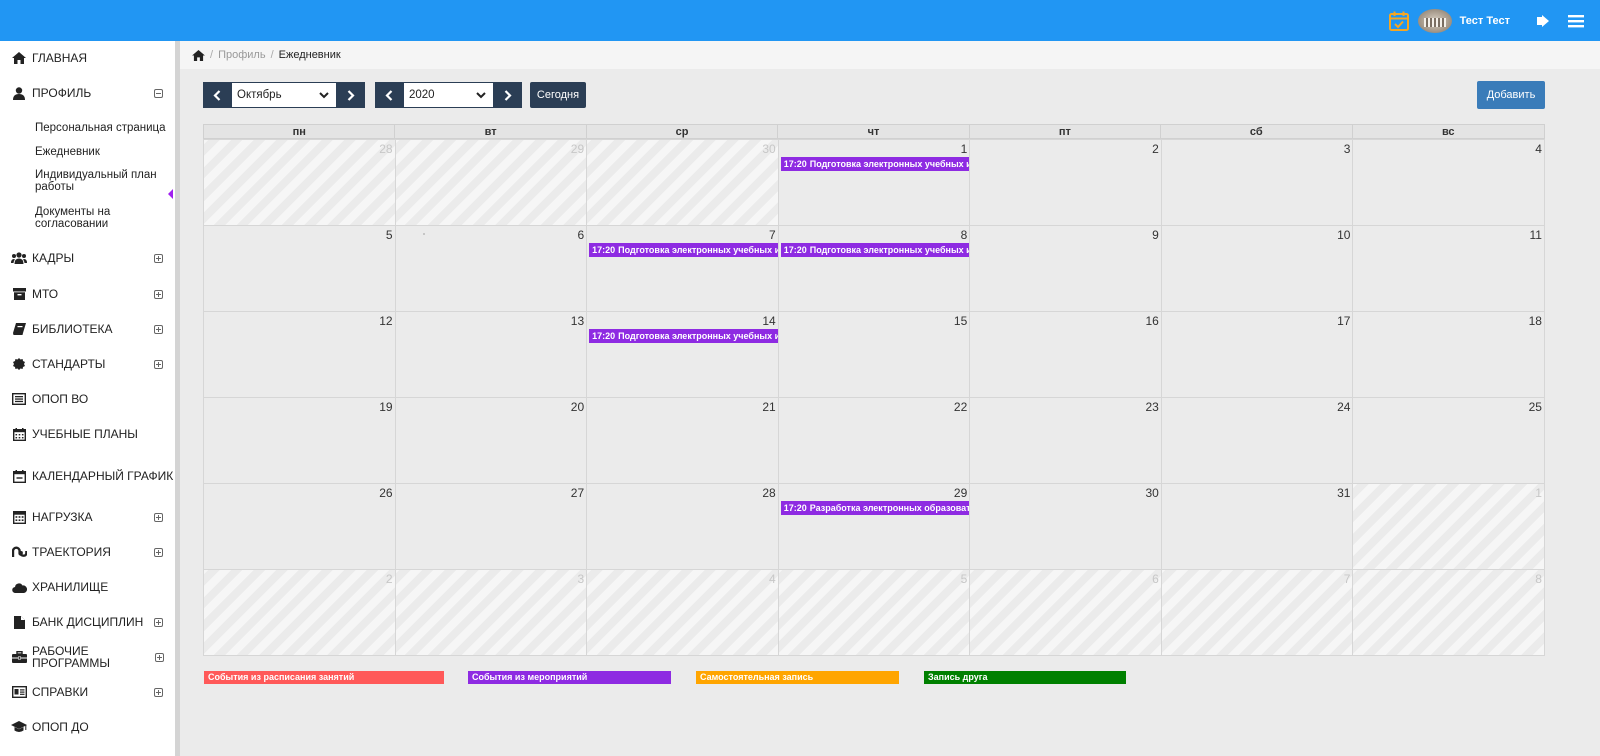  What do you see at coordinates (102, 218) in the screenshot?
I see `sidebar-subitem-documents: Документы на согласовании` at bounding box center [102, 218].